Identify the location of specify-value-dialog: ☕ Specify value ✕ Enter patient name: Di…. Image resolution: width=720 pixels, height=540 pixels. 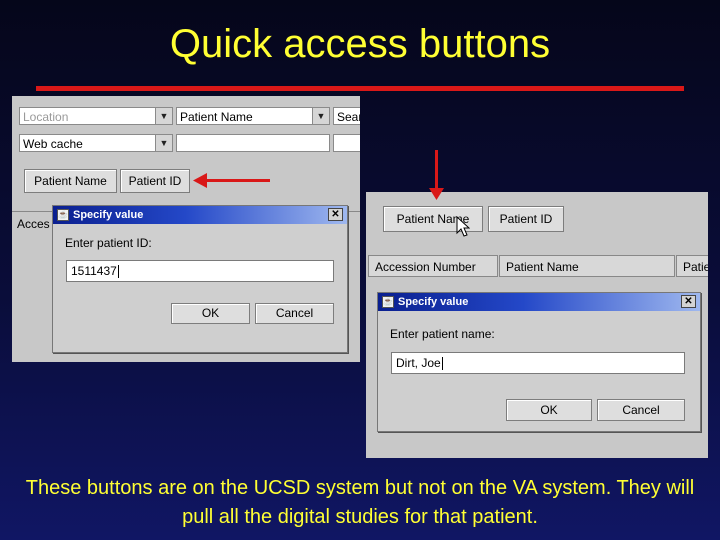
(539, 362).